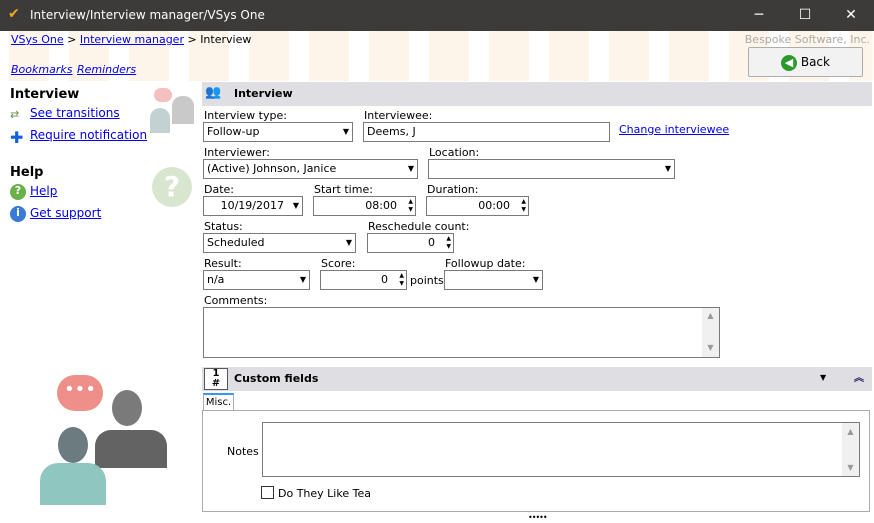 The image size is (874, 523). Describe the element at coordinates (823, 377) in the screenshot. I see `dropdown-icon: ▼` at that location.